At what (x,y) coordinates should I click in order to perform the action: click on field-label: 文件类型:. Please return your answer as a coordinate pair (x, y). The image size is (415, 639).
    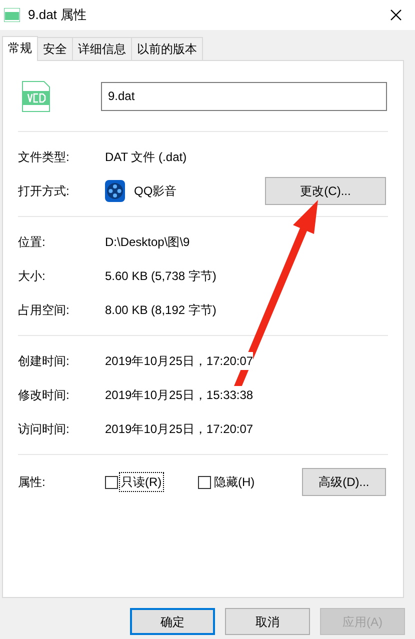
    Looking at the image, I should click on (44, 157).